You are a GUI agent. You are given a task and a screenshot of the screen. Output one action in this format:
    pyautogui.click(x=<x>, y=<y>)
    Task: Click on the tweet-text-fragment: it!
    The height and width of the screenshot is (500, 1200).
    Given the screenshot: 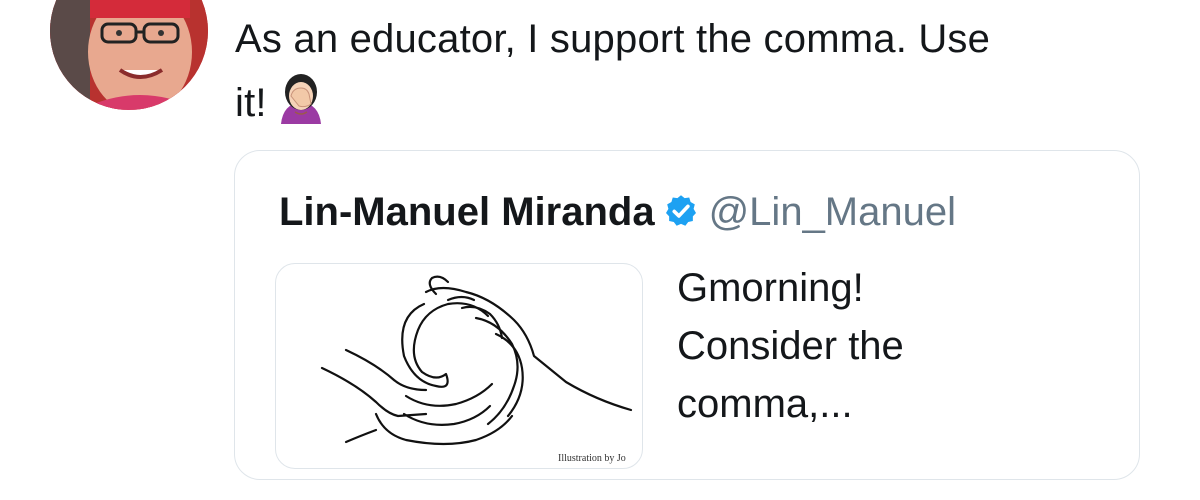 What is the action you would take?
    pyautogui.click(x=251, y=103)
    